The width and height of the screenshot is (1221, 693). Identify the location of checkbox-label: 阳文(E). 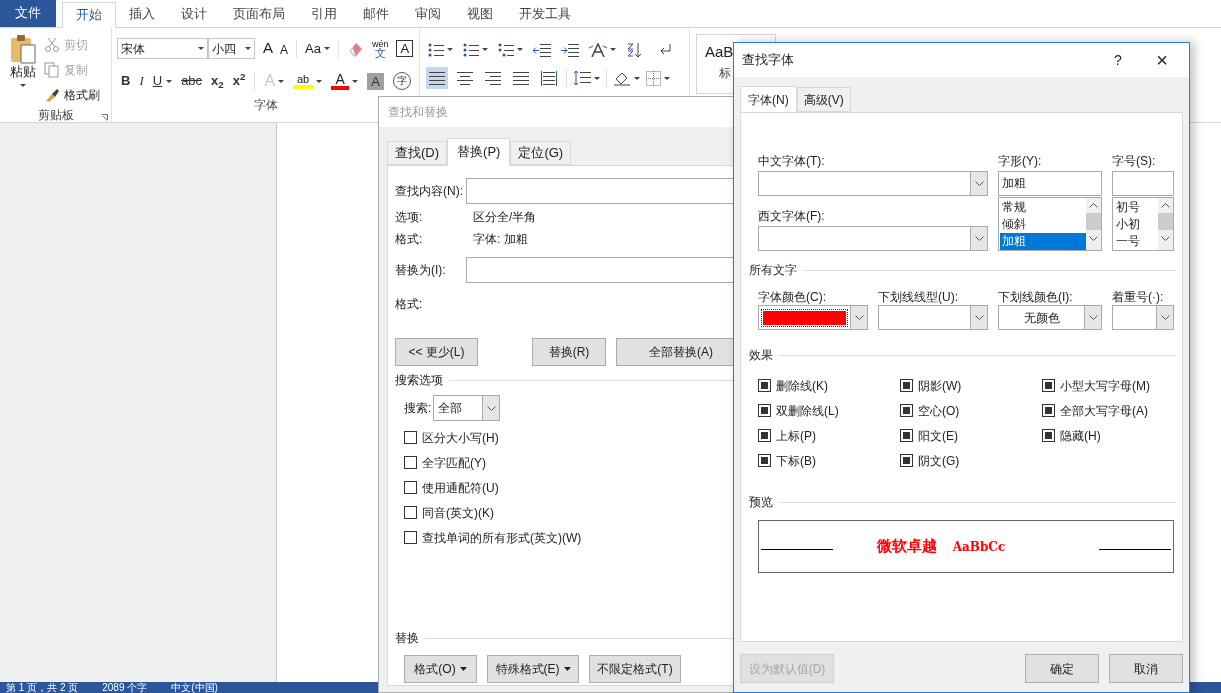
(938, 436).